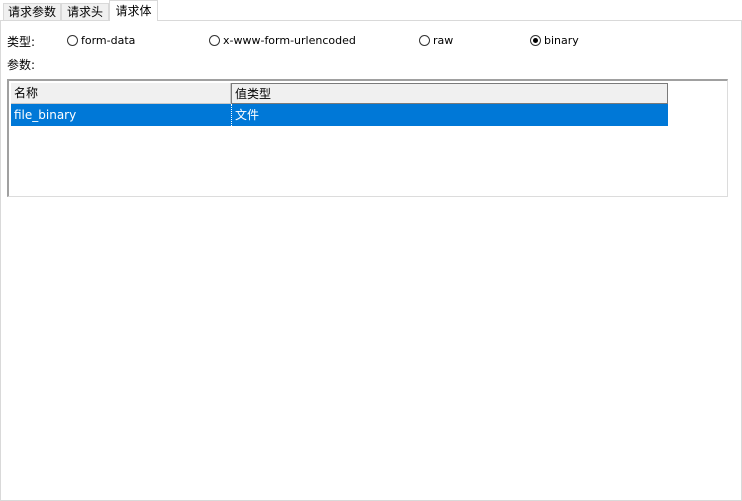 This screenshot has height=501, width=742. What do you see at coordinates (535, 40) in the screenshot?
I see `radio-binary-circle` at bounding box center [535, 40].